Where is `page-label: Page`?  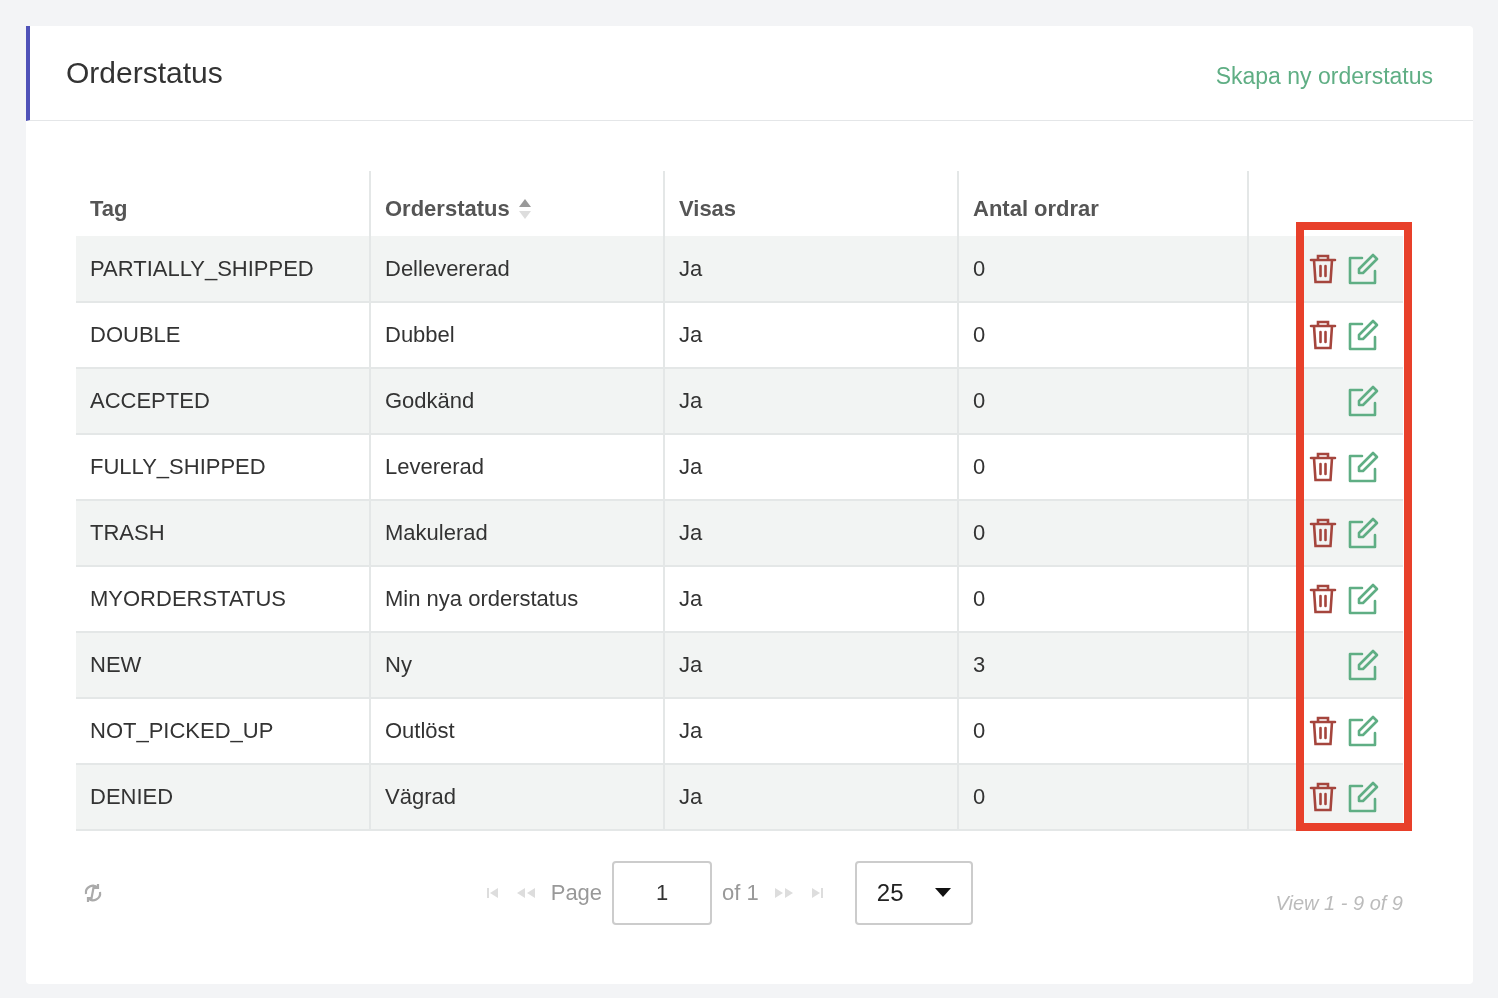
page-label: Page is located at coordinates (576, 893).